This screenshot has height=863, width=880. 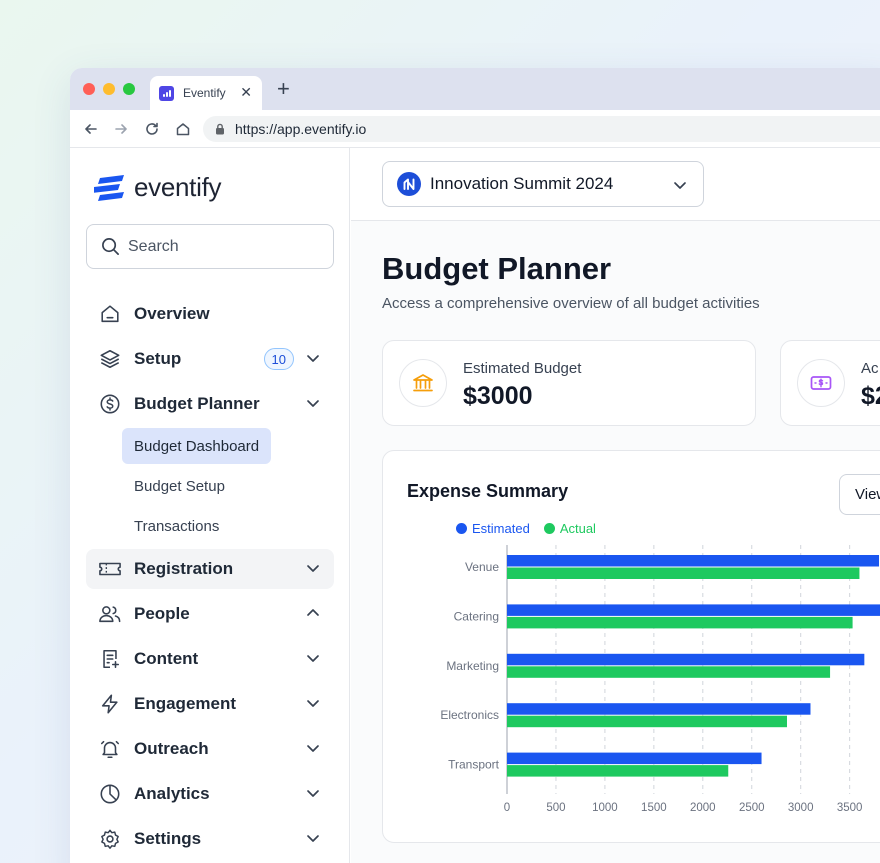 What do you see at coordinates (507, 808) in the screenshot?
I see `x-tick-label: 0` at bounding box center [507, 808].